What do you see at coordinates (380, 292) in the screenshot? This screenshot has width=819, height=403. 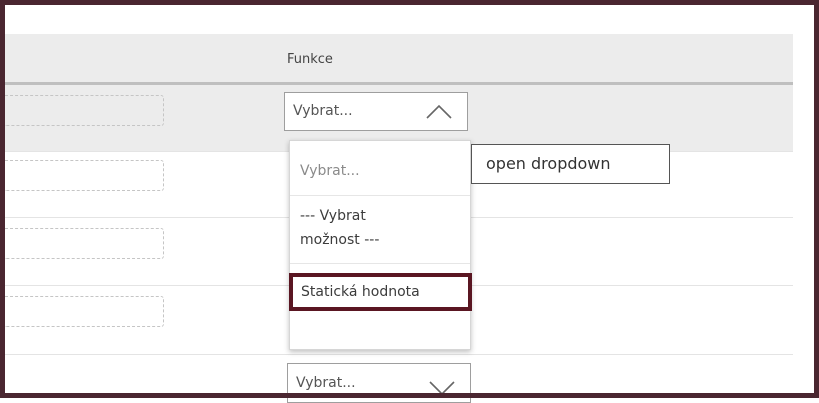 I see `dropdown-option-static-value: Statická hodnota` at bounding box center [380, 292].